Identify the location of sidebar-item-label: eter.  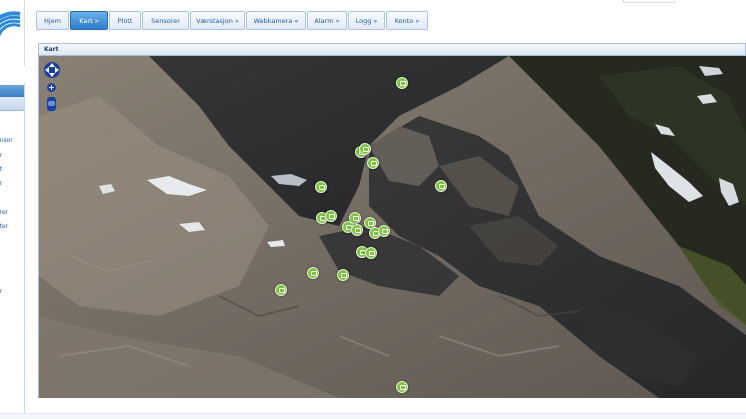
(4, 226).